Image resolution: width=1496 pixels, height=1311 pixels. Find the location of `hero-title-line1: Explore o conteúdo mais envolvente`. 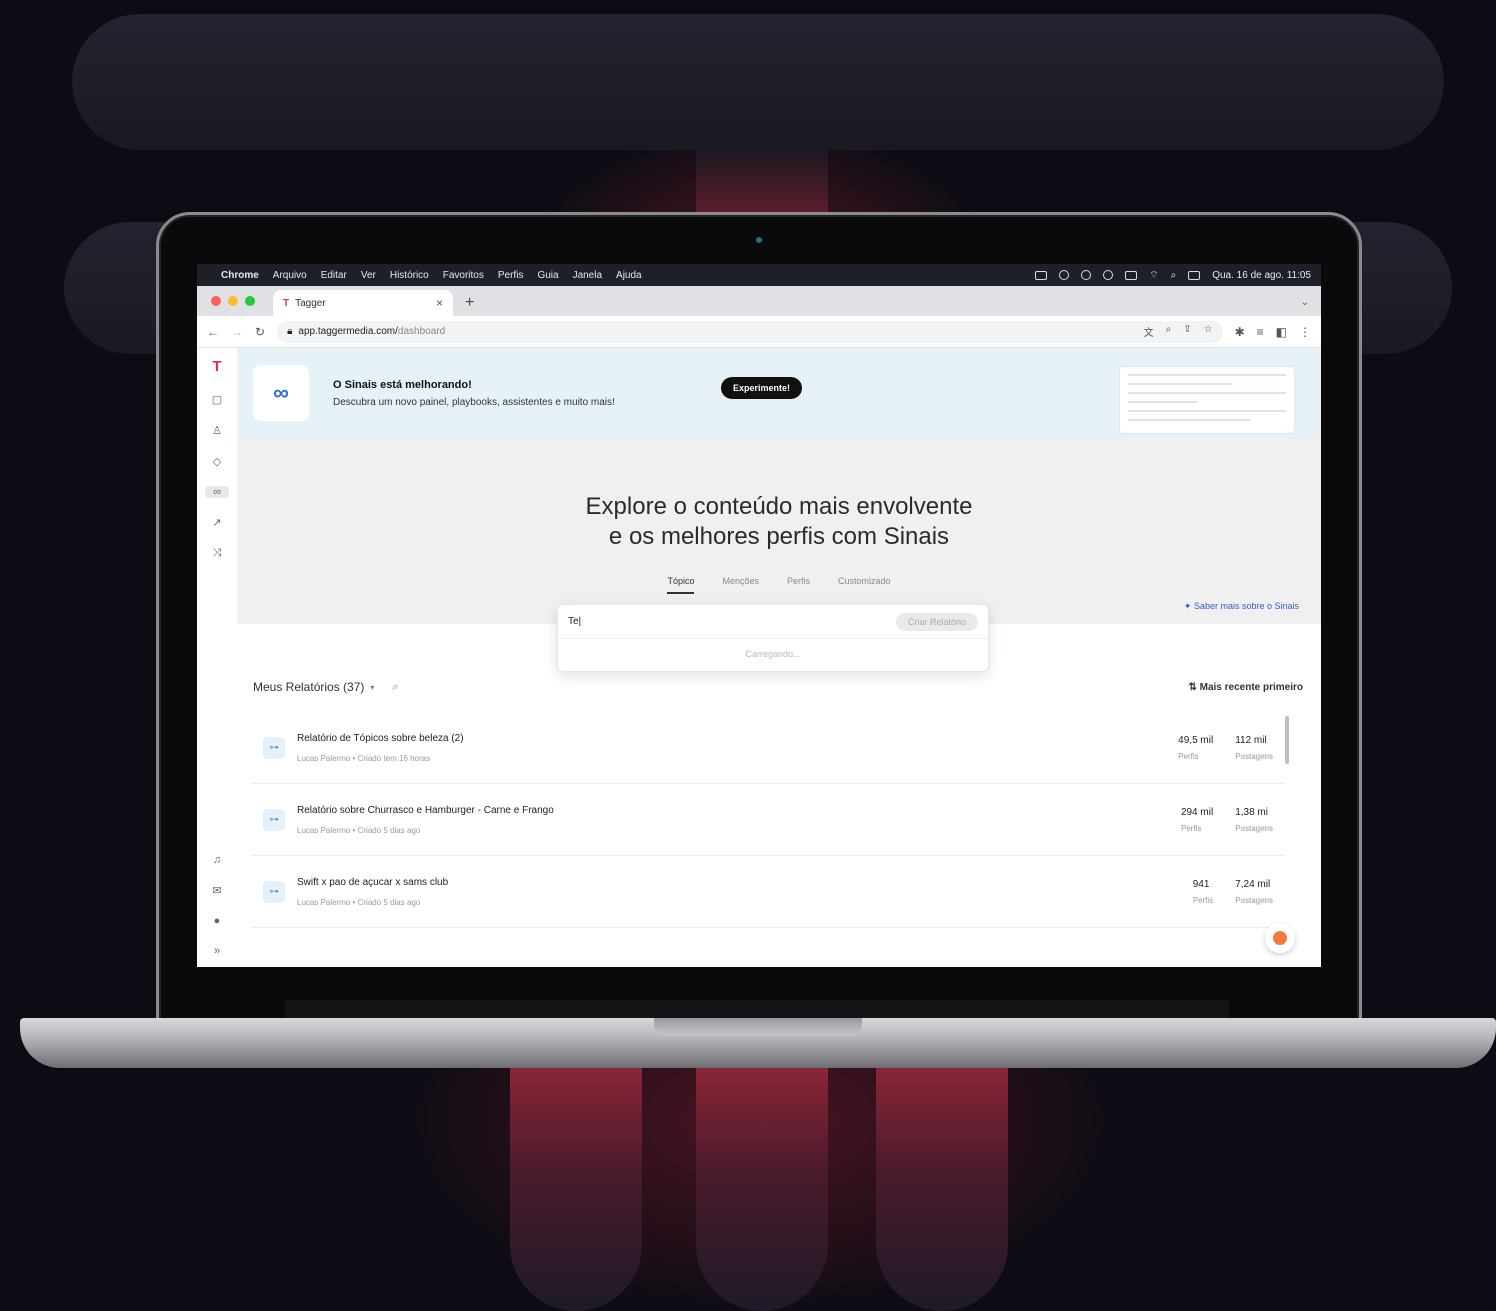

hero-title-line1: Explore o conteúdo mais envolvente is located at coordinates (779, 506).